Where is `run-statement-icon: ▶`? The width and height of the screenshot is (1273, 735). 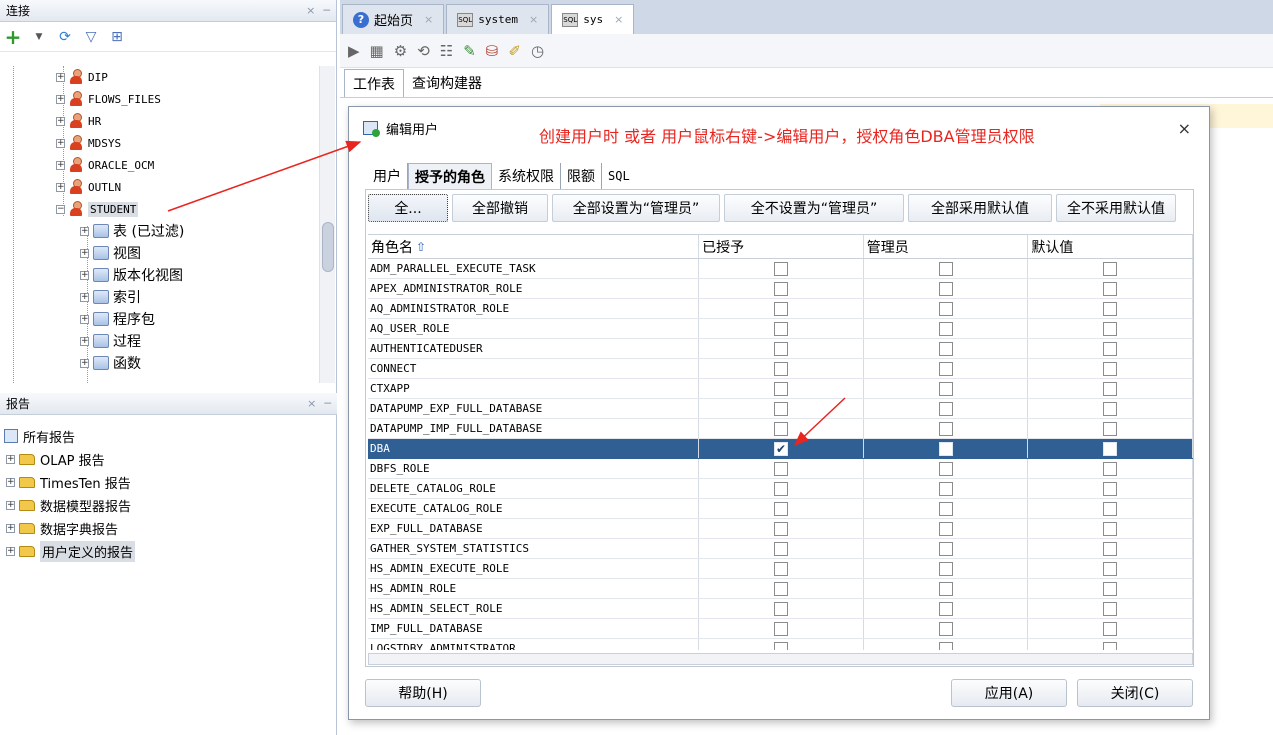 run-statement-icon: ▶ is located at coordinates (354, 51).